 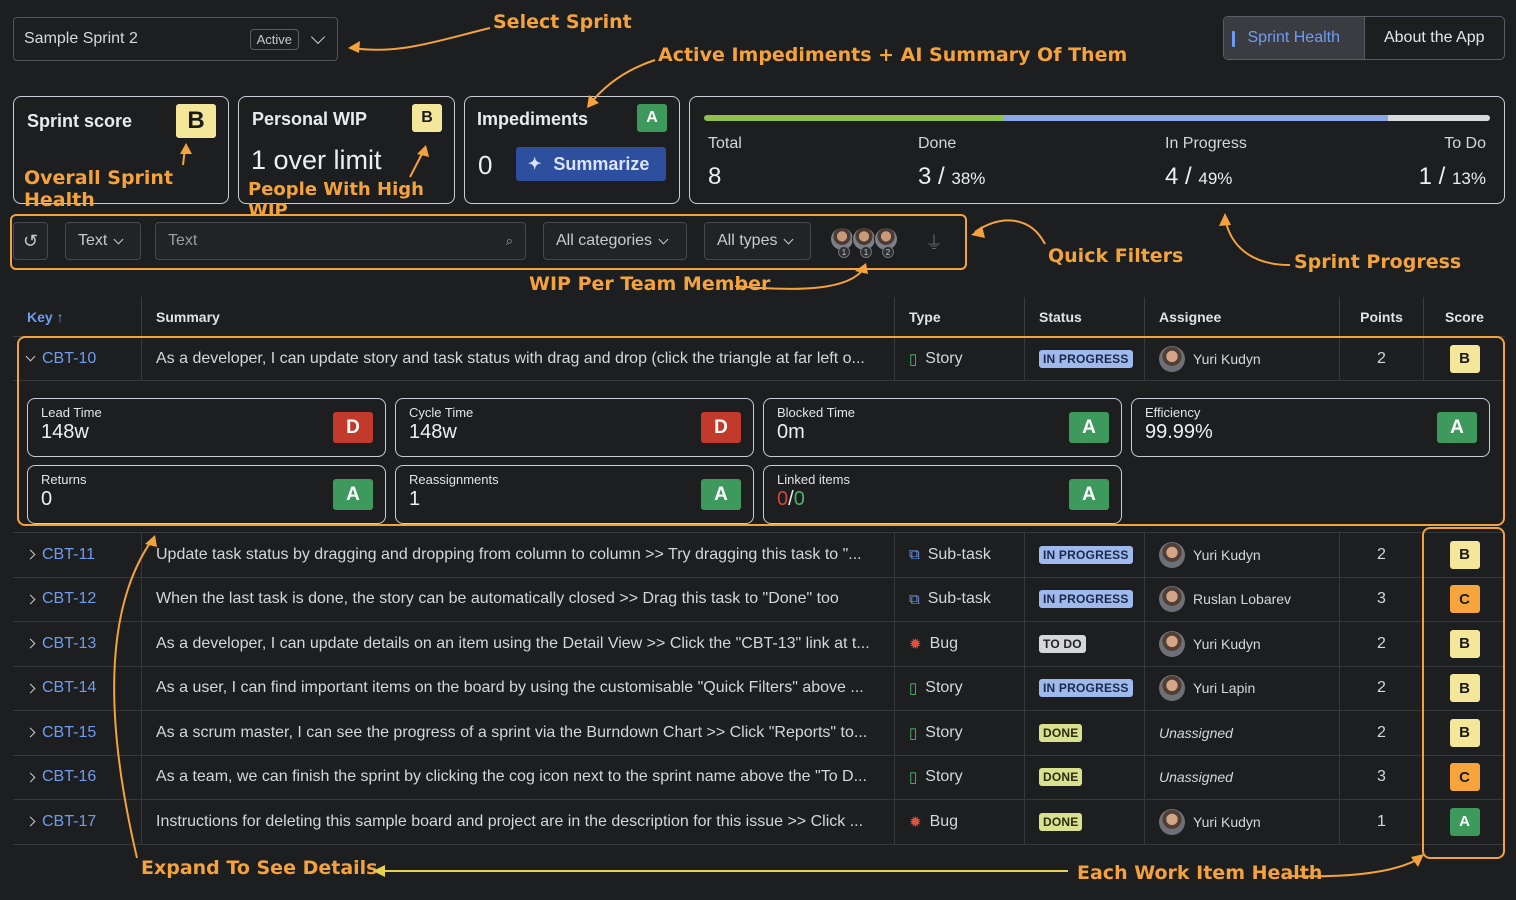 I want to click on metric-value: 0m, so click(x=791, y=432).